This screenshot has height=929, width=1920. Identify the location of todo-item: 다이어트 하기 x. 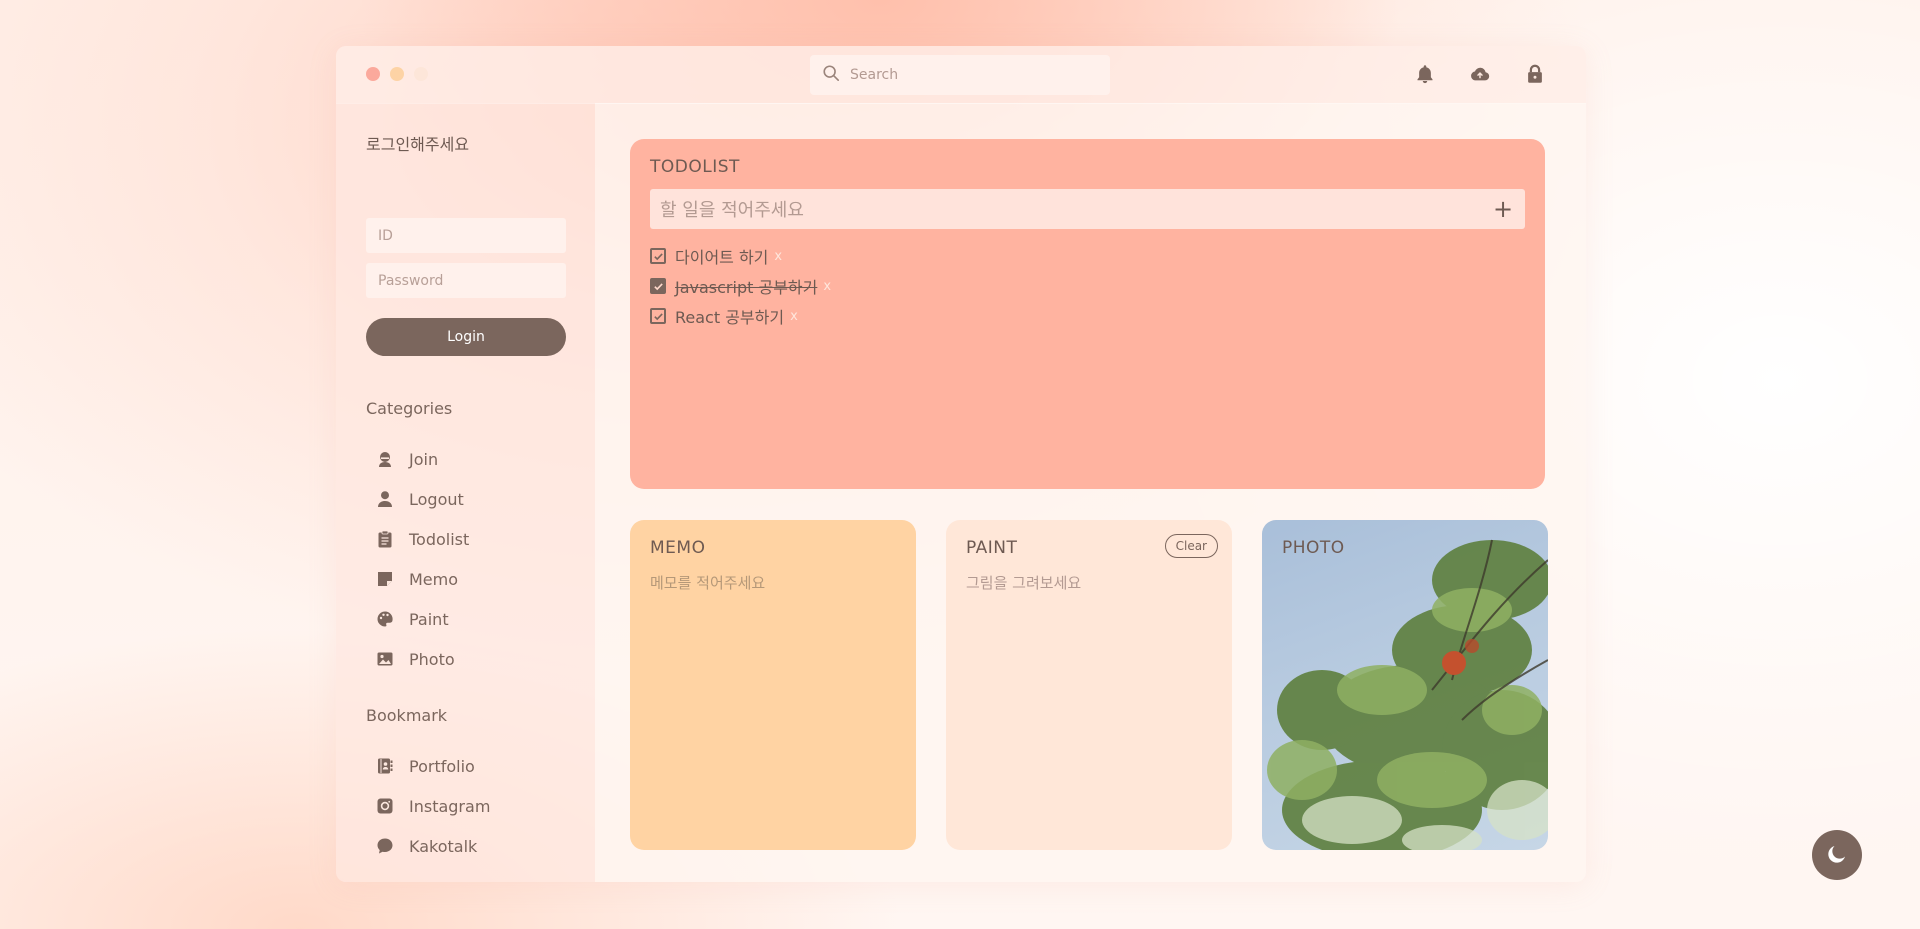
(740, 256).